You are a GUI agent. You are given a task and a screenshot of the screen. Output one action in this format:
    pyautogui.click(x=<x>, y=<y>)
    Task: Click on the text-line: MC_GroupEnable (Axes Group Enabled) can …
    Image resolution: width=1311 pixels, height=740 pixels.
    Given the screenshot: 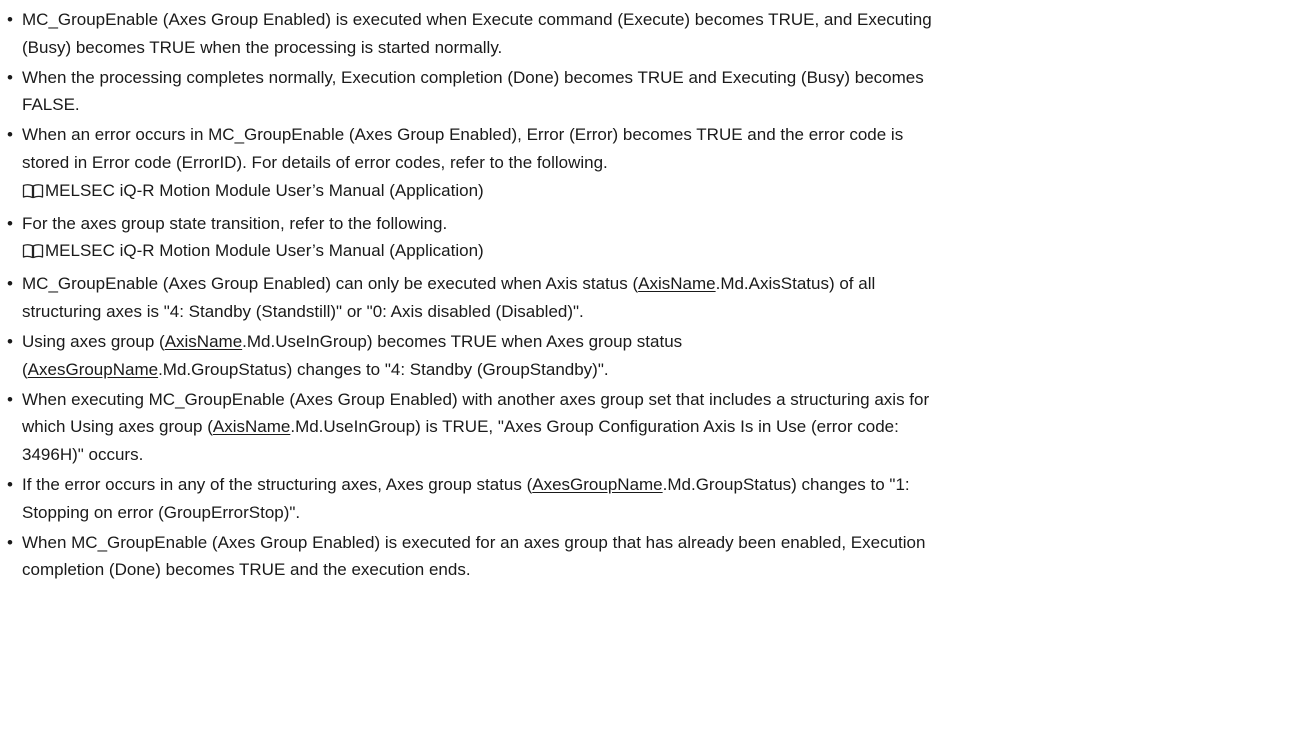 What is the action you would take?
    pyautogui.click(x=662, y=284)
    